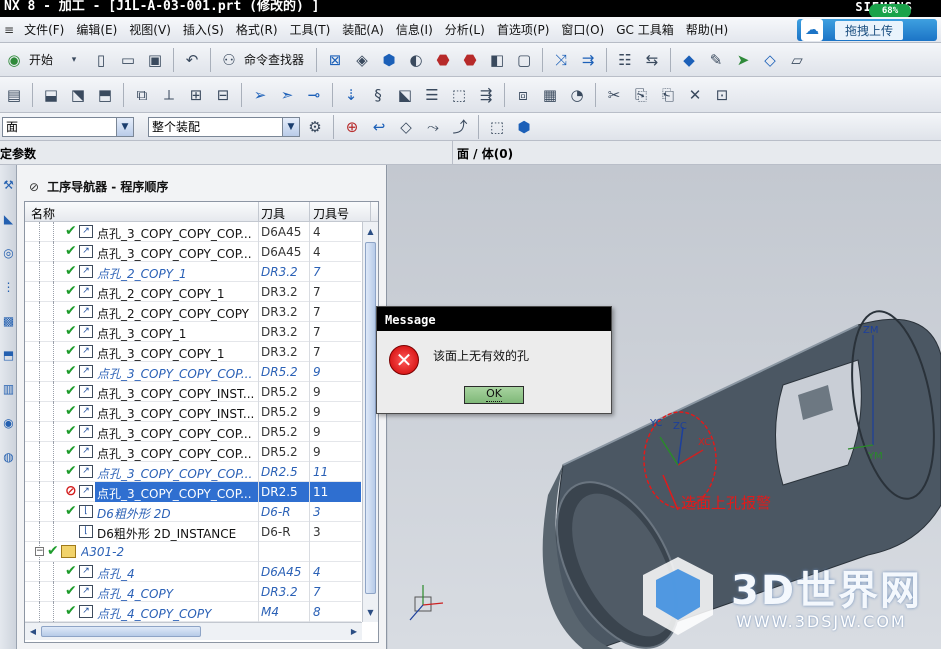  I want to click on menu-insert: 插入(S), so click(203, 29).